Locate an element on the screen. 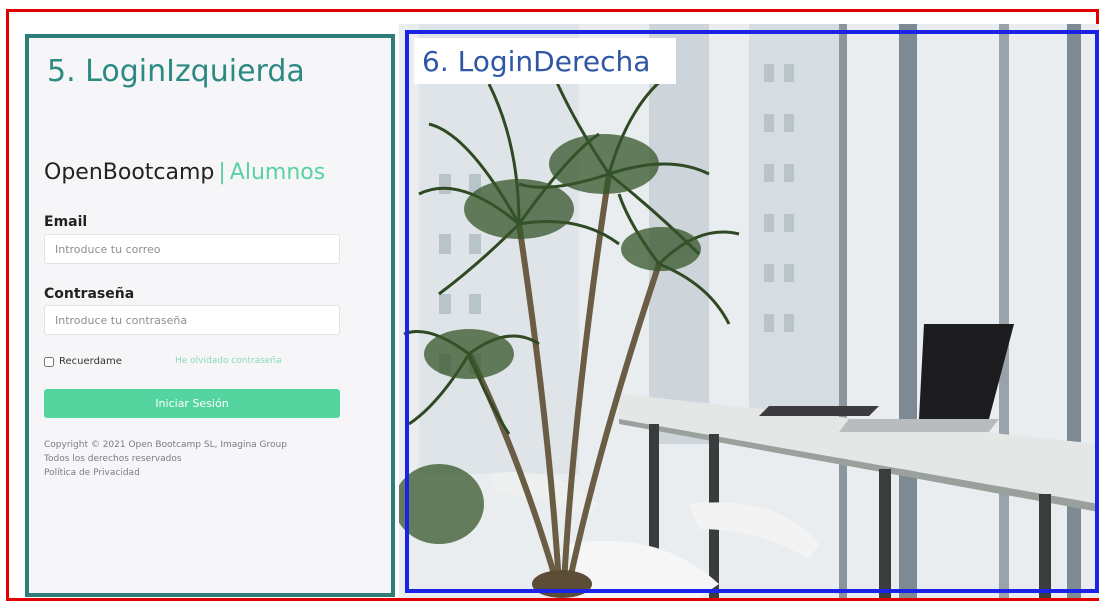 This screenshot has height=608, width=1105. remember-me: Recuerdame is located at coordinates (83, 361).